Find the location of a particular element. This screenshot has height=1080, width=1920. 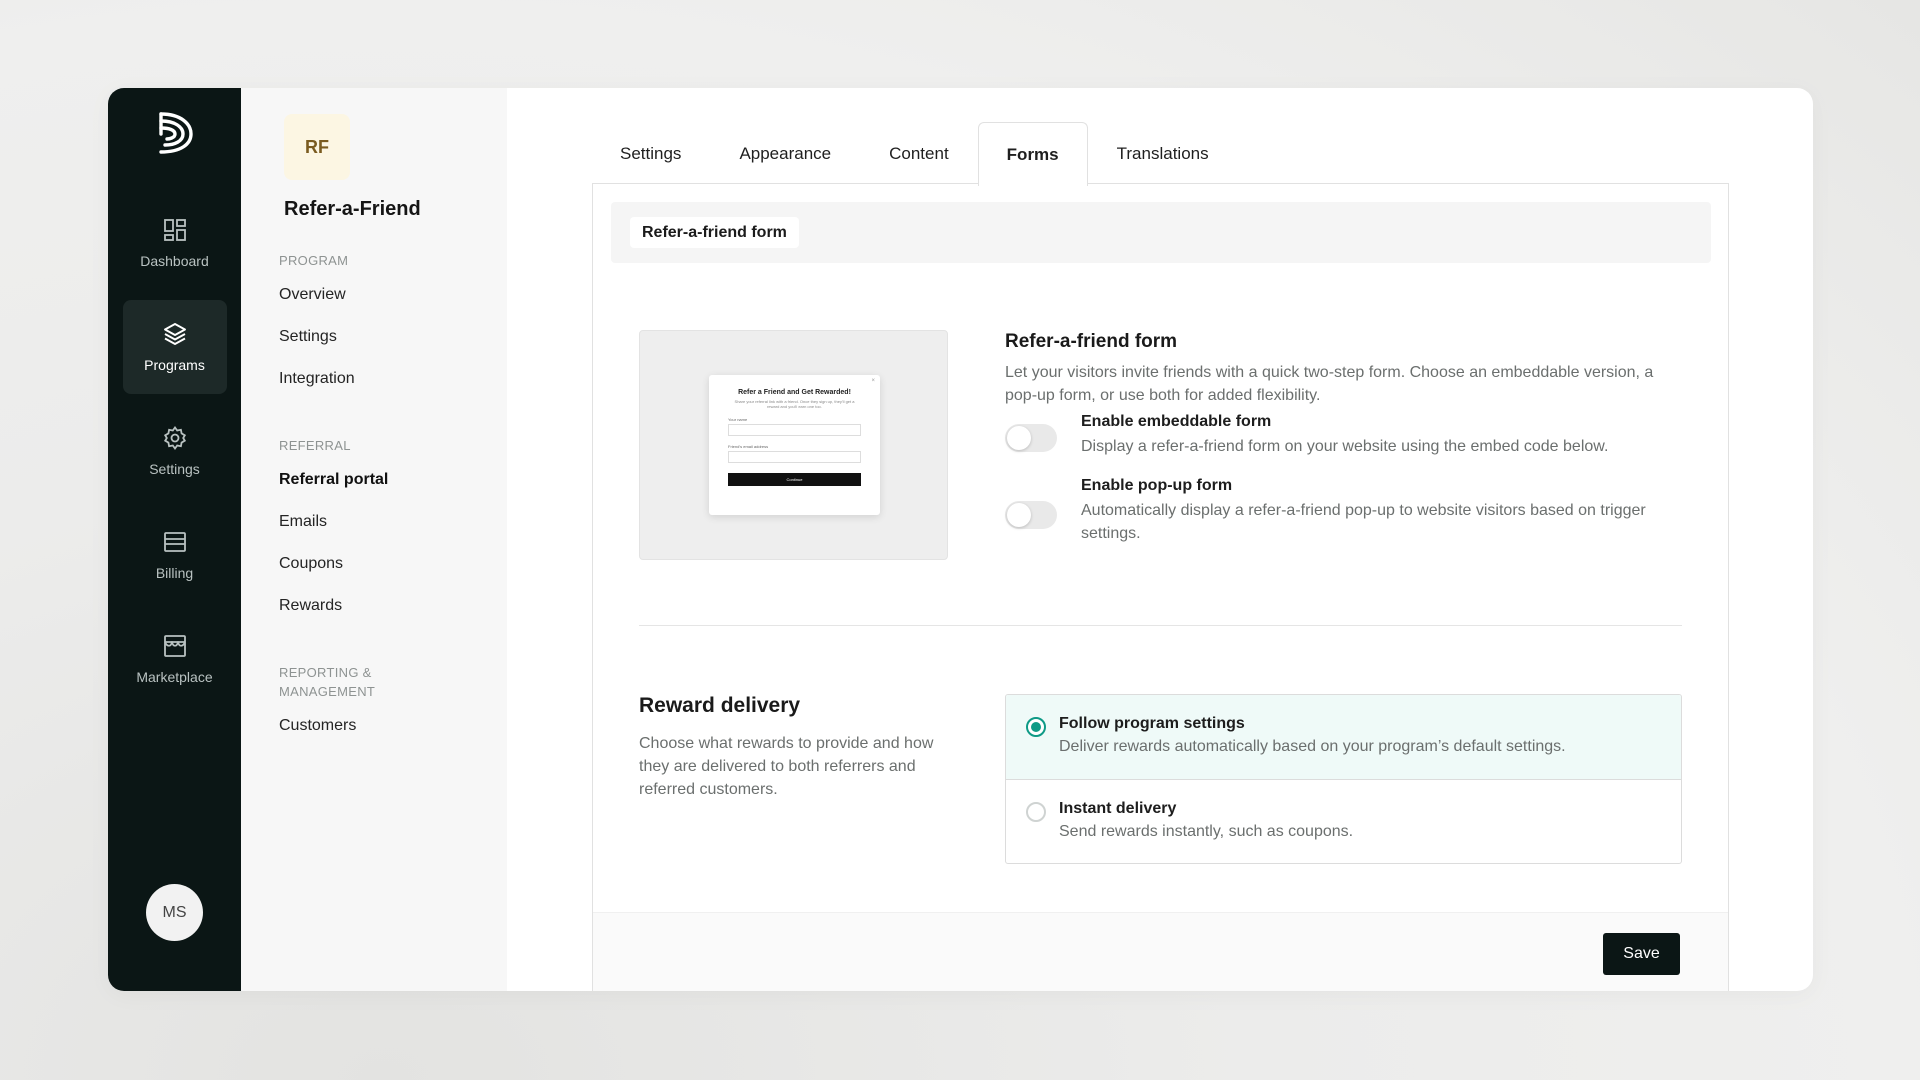

section-divider is located at coordinates (1160, 625).